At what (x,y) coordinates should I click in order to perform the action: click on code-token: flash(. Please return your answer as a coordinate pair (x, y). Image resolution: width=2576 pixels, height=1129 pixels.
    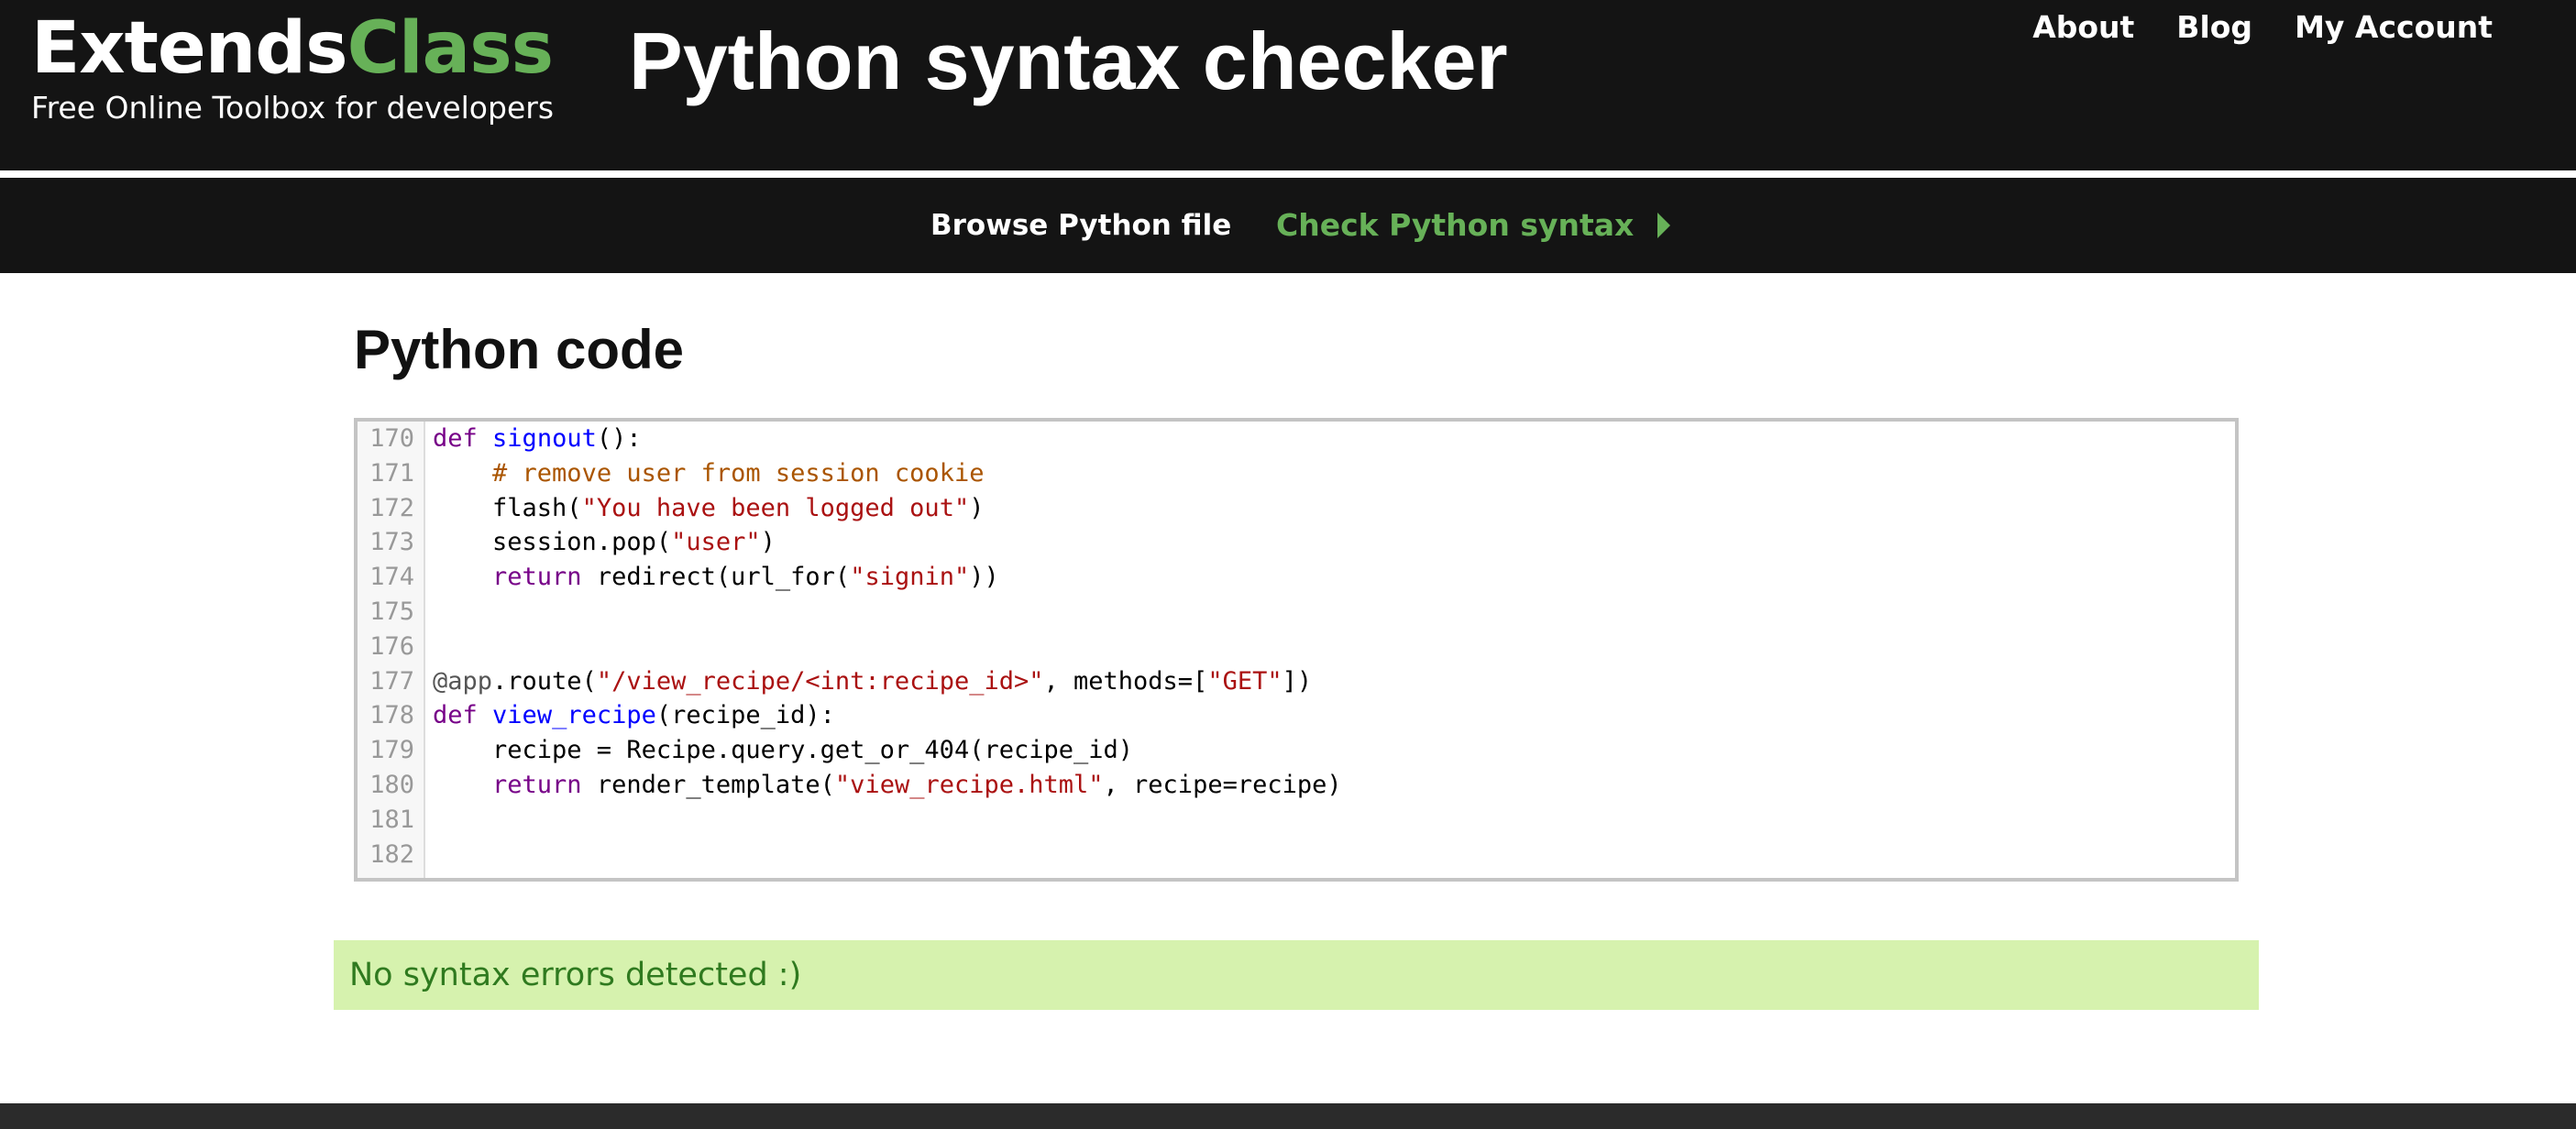
    Looking at the image, I should click on (507, 507).